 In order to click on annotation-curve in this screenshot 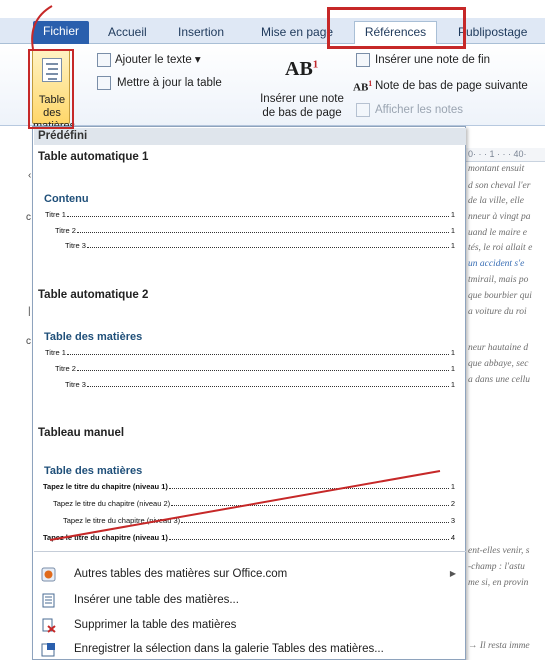, I will do `click(42, 27)`.